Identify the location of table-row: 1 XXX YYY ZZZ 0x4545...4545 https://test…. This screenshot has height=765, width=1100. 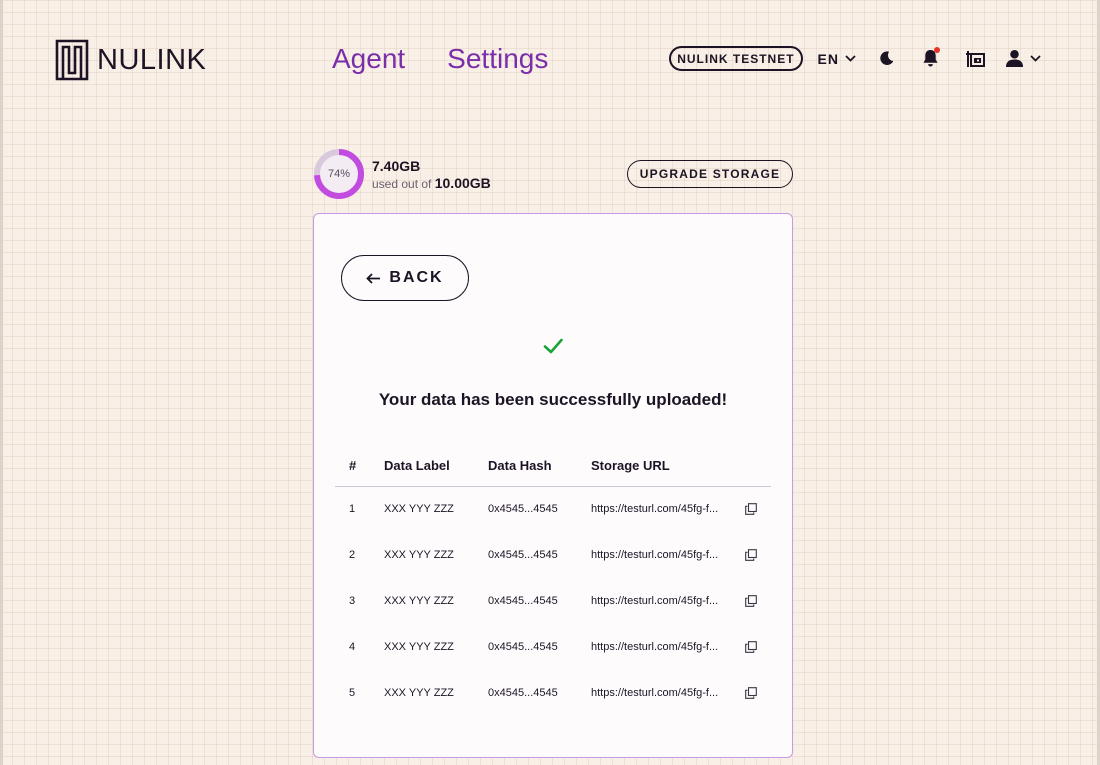
(553, 509).